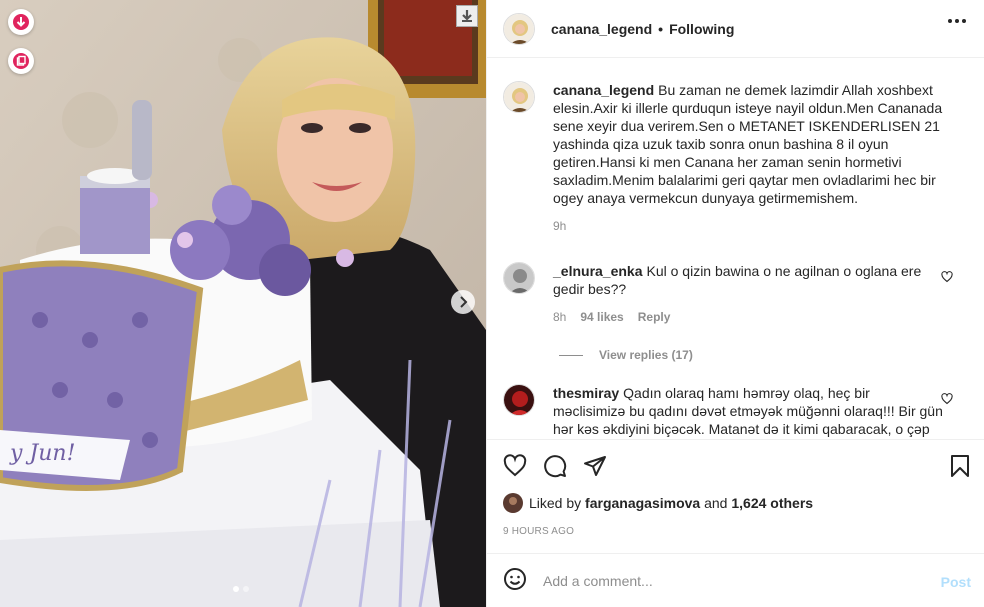 The image size is (984, 607). I want to click on action-bar, so click(735, 465).